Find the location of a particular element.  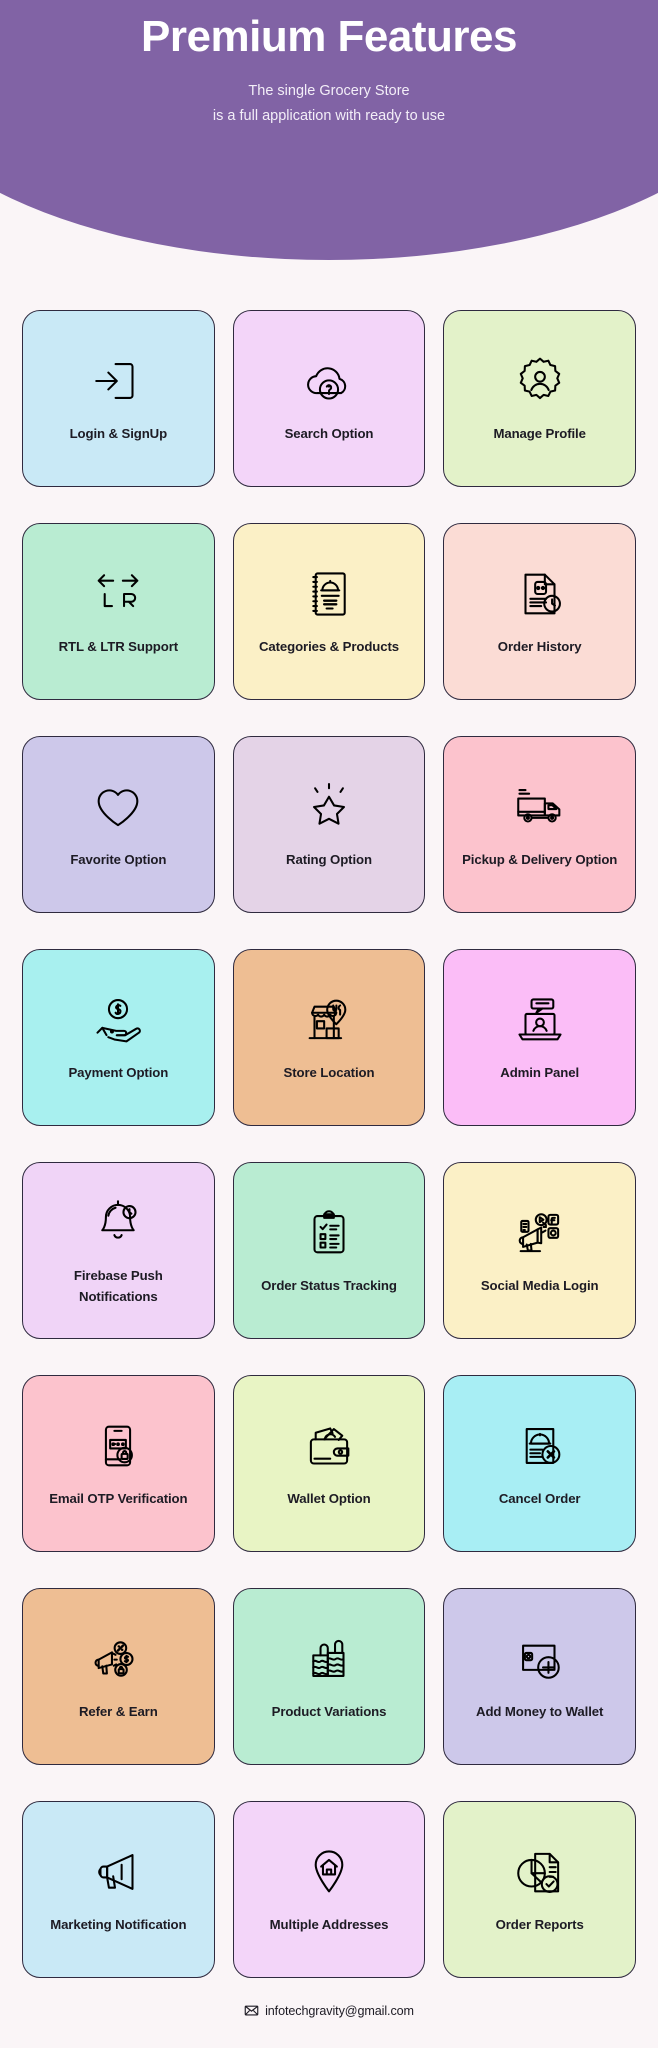

feature-card-label: Order Reports is located at coordinates (539, 1925).